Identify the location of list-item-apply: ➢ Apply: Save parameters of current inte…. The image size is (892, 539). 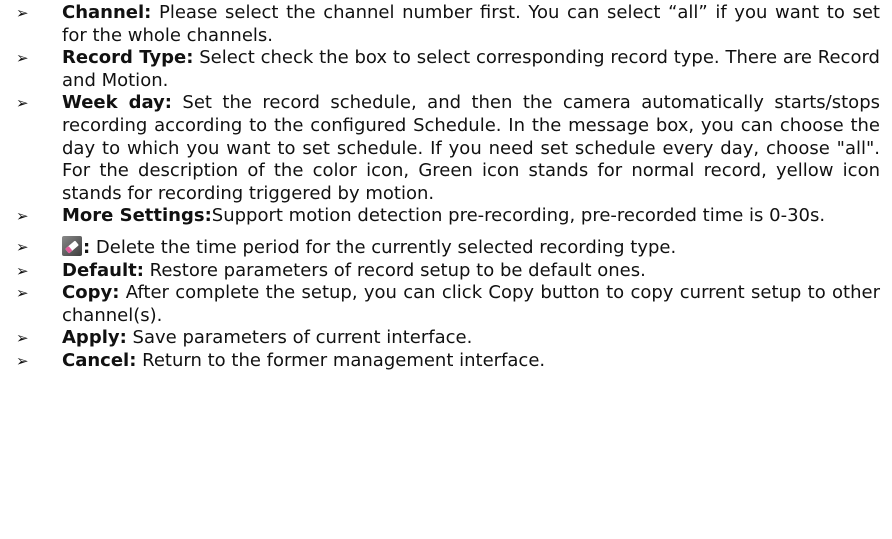
(446, 338).